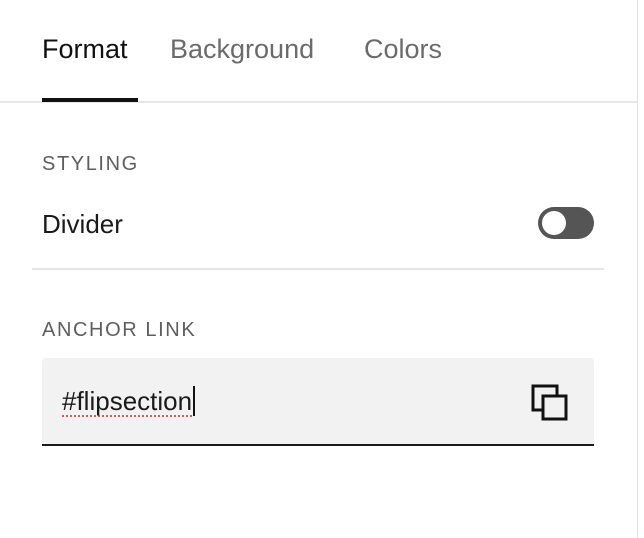 Image resolution: width=644 pixels, height=538 pixels. What do you see at coordinates (550, 403) in the screenshot?
I see `copy-icon` at bounding box center [550, 403].